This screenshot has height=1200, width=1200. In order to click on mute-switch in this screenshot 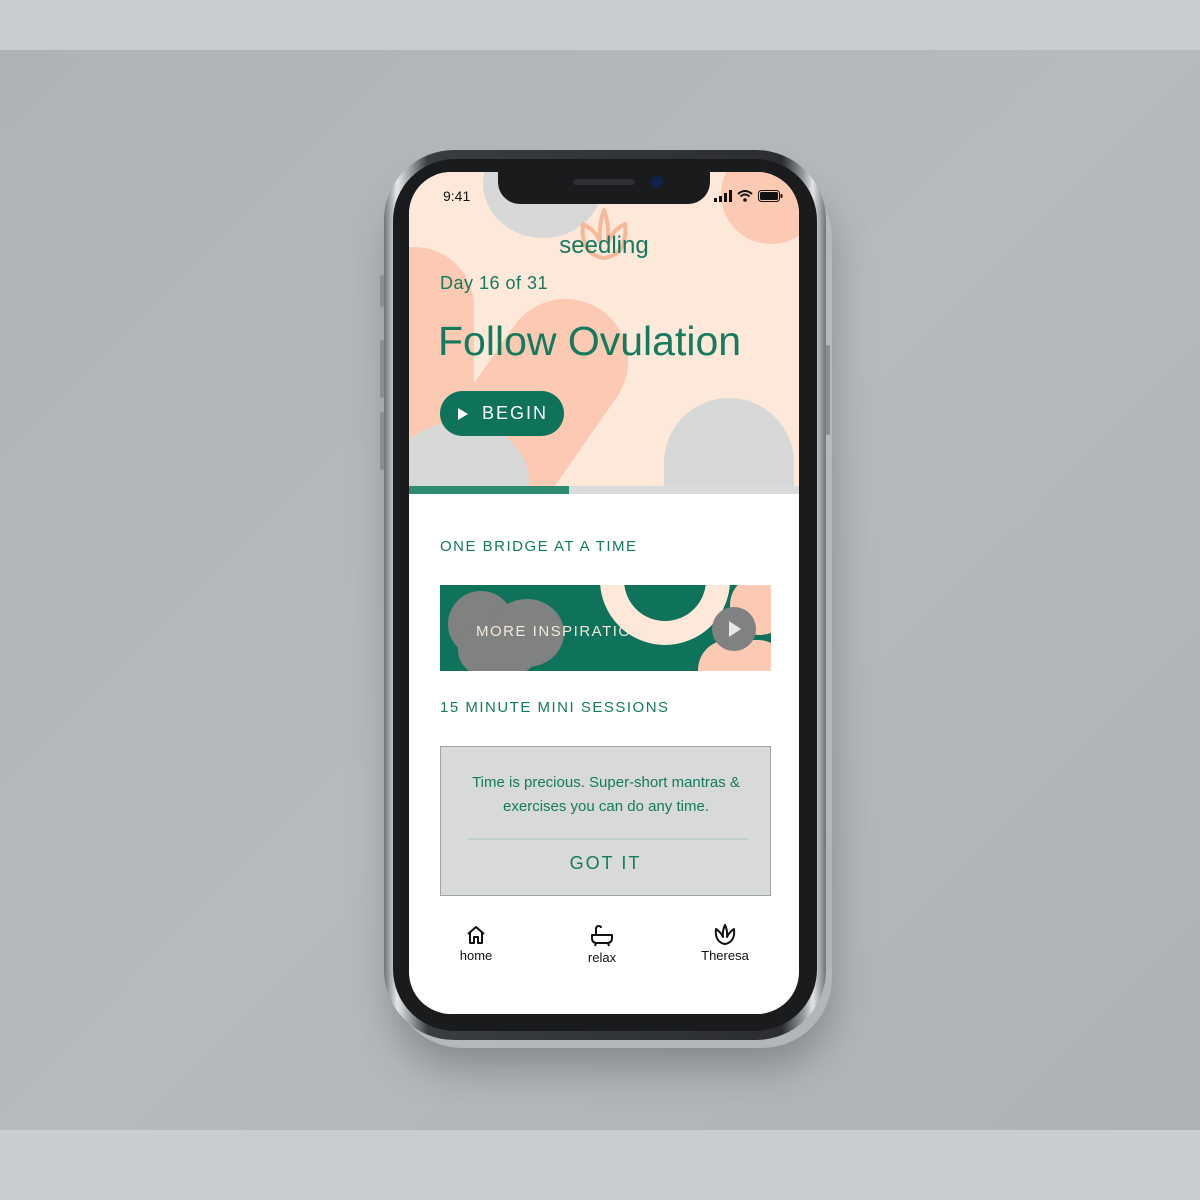, I will do `click(382, 291)`.